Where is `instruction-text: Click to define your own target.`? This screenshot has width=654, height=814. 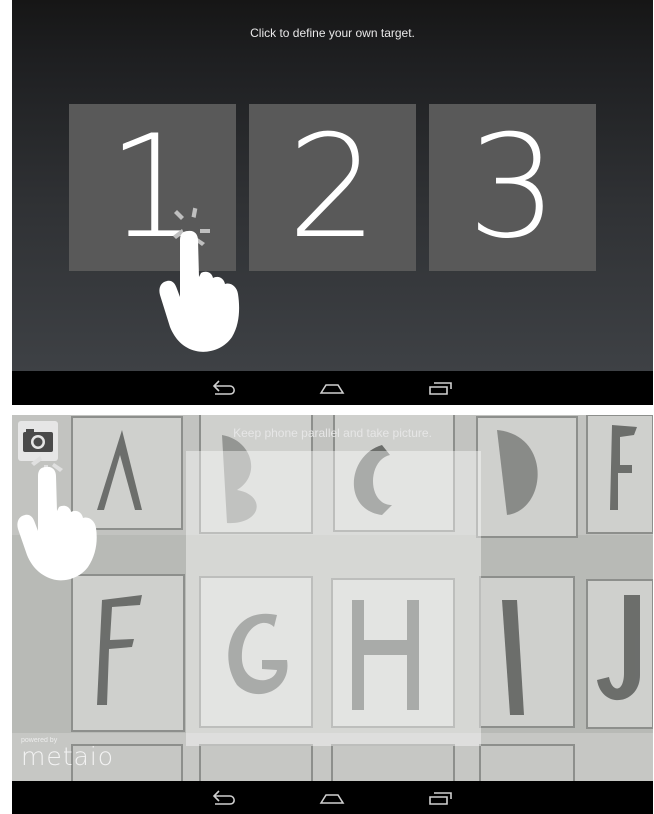
instruction-text: Click to define your own target. is located at coordinates (332, 33).